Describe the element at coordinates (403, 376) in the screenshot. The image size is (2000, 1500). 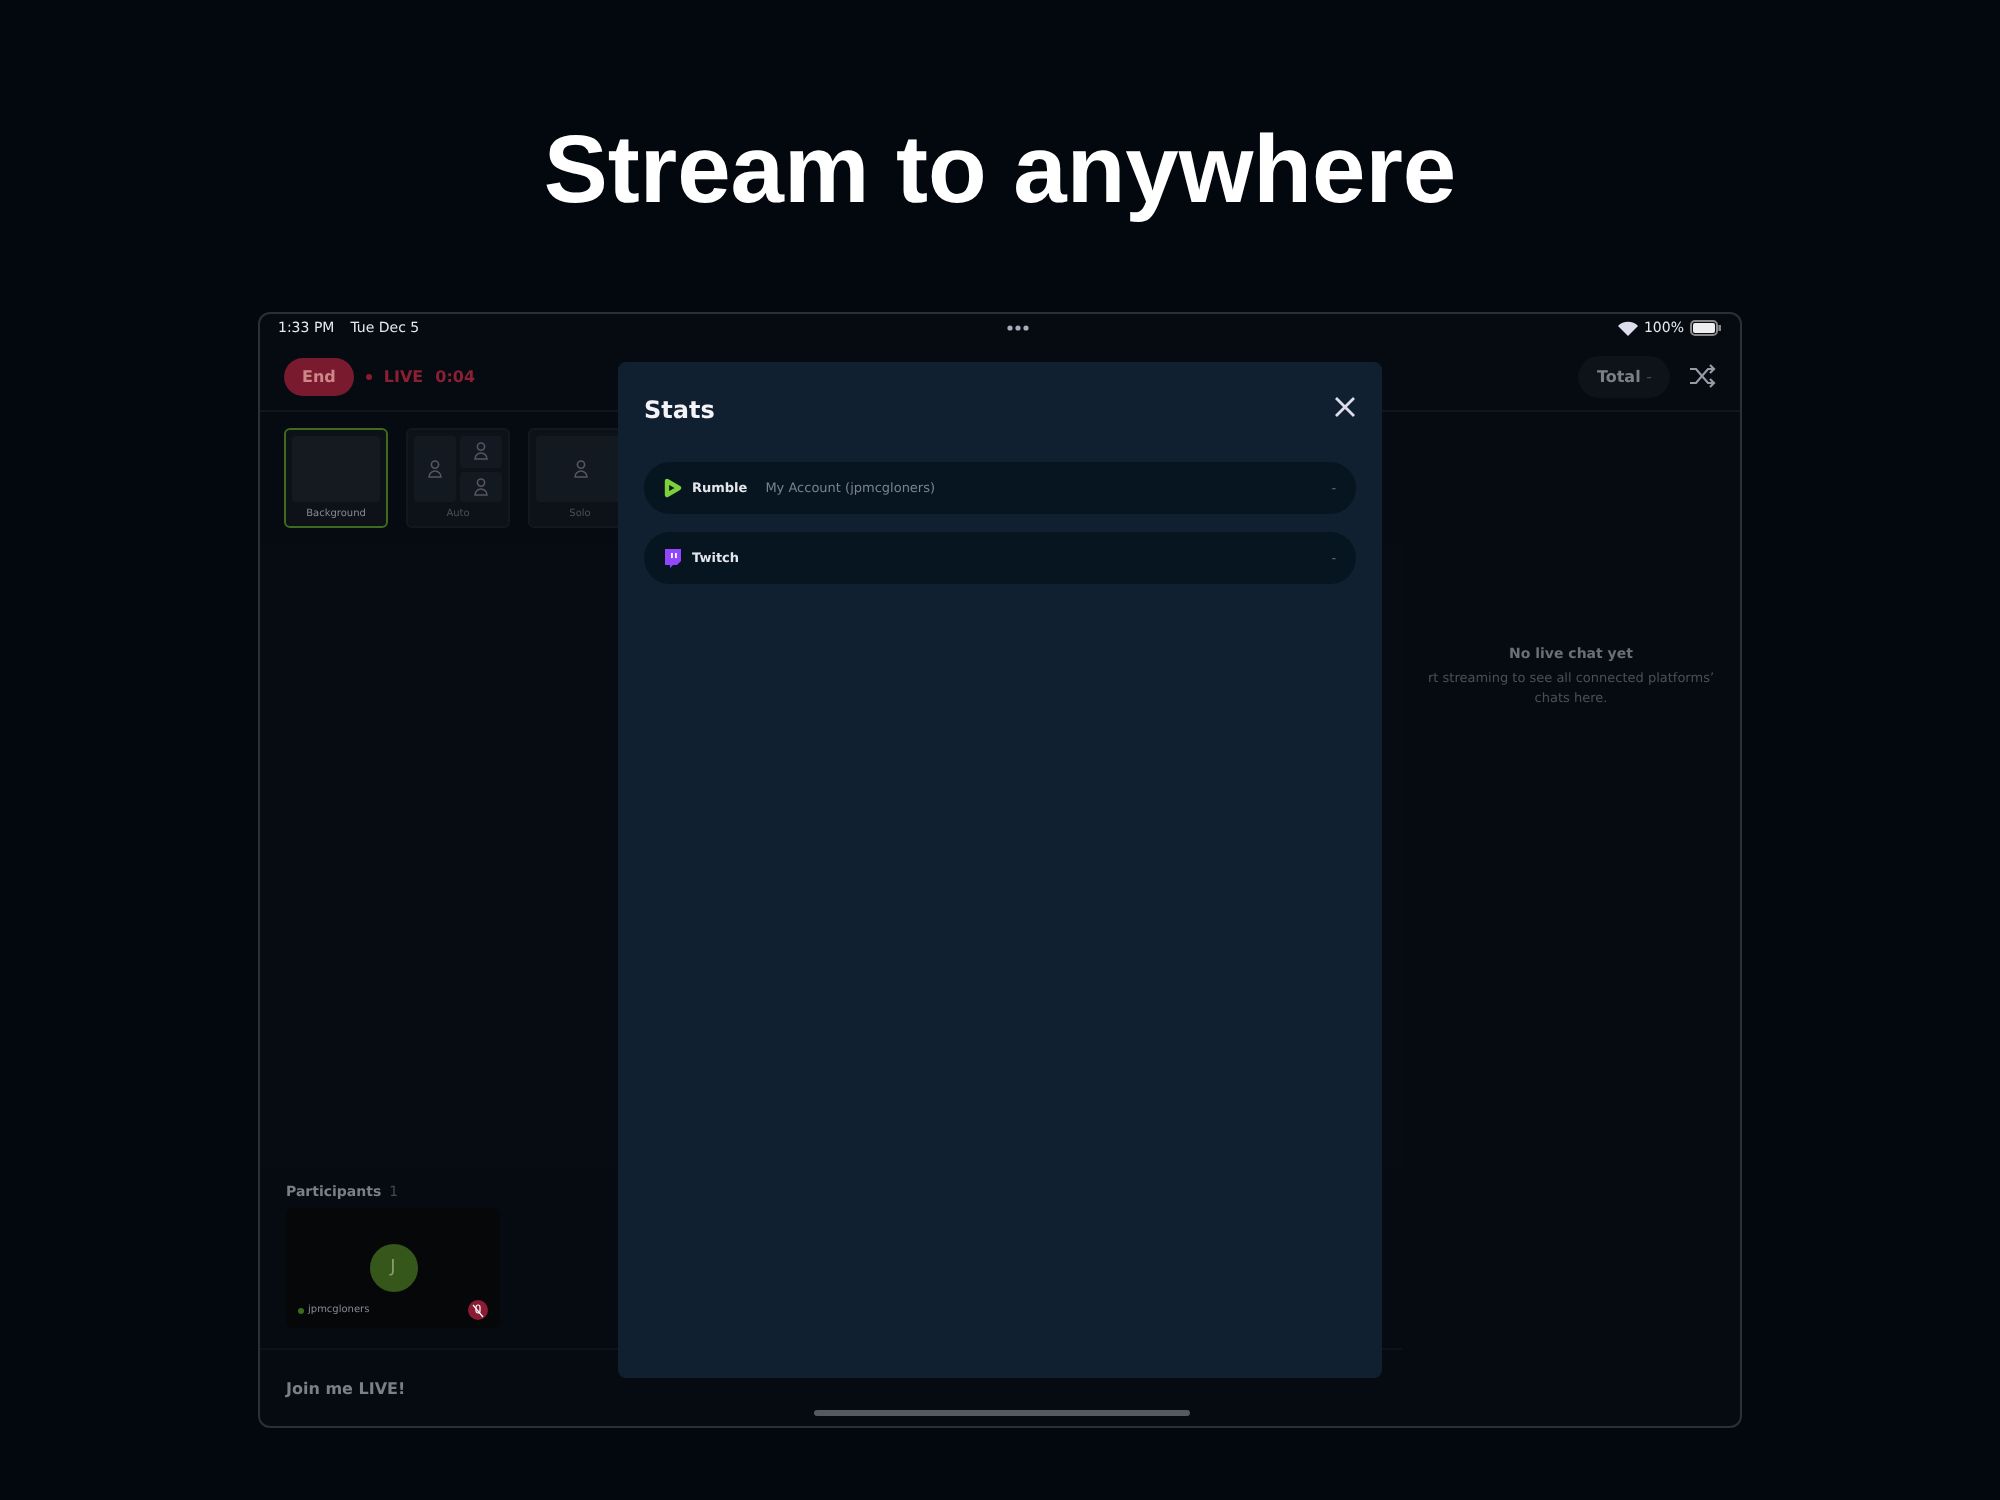
I see `live-label: LIVE` at that location.